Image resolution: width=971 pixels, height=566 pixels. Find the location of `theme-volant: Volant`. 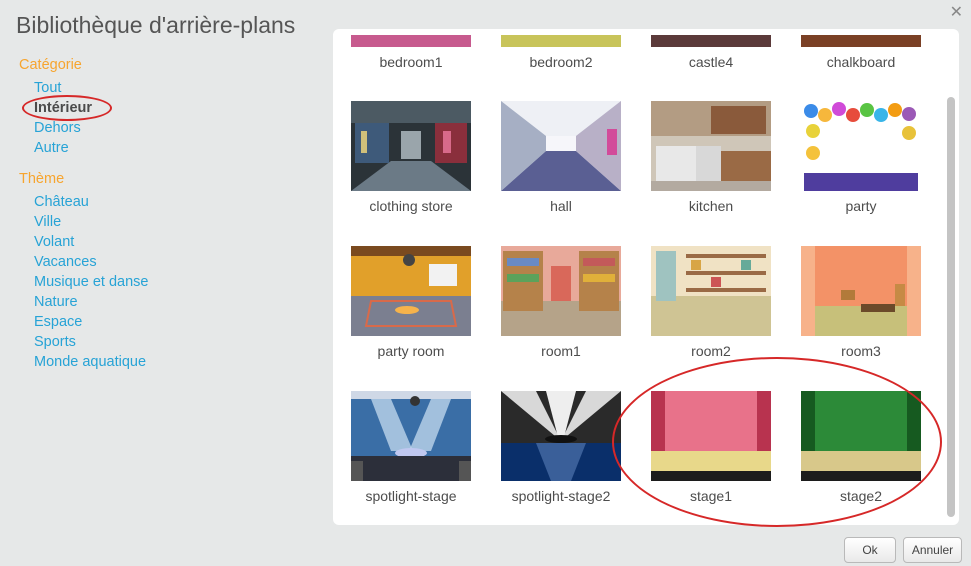

theme-volant: Volant is located at coordinates (176, 242).